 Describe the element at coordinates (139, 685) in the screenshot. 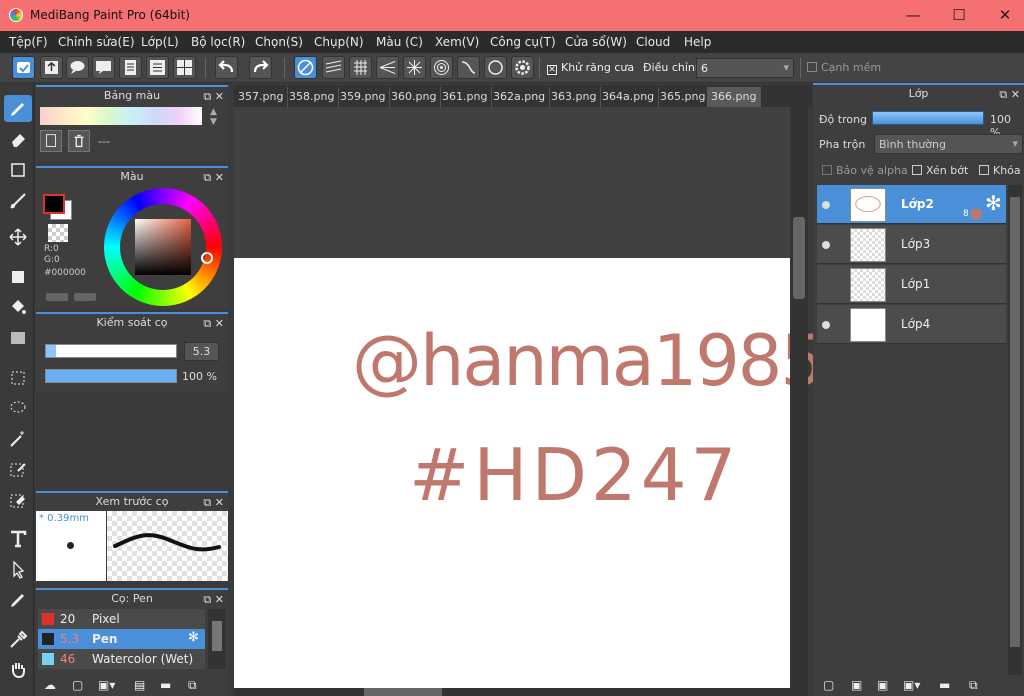

I see `brush-file-icon: ▤` at that location.